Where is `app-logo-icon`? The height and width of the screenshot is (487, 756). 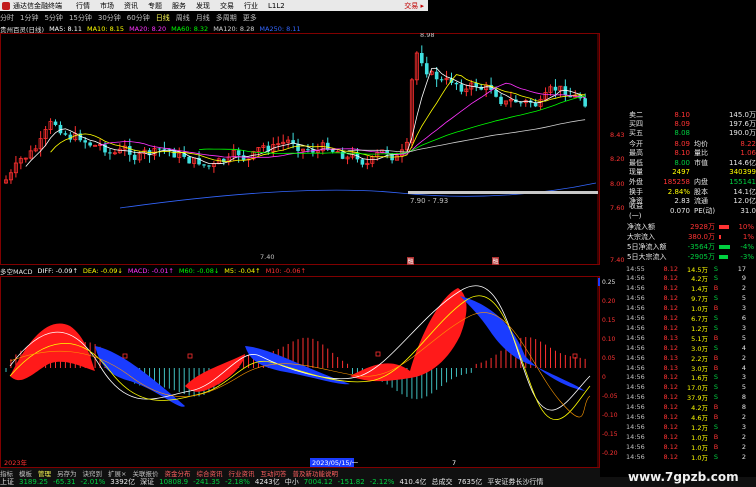
app-logo-icon is located at coordinates (6, 5).